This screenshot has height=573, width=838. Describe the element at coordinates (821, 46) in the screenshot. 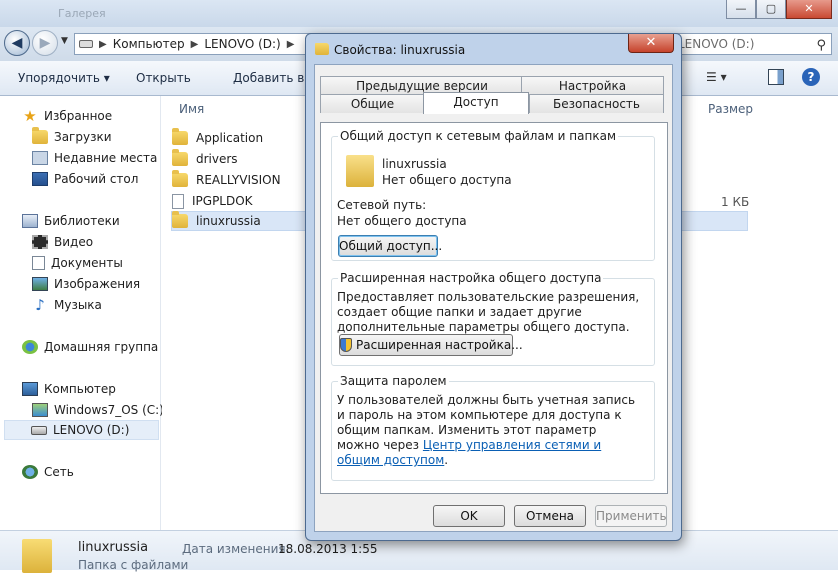

I see `search-icon: ⚲` at that location.